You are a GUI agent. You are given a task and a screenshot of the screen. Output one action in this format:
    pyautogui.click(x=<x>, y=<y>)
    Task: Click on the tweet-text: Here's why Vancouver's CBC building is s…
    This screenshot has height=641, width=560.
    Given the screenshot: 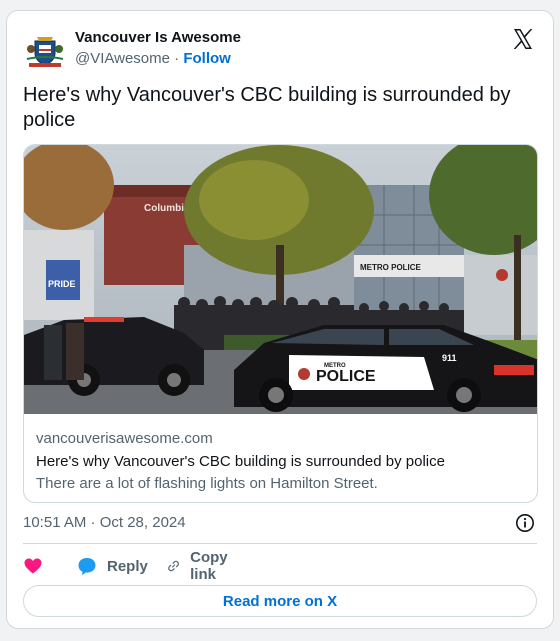 What is the action you would take?
    pyautogui.click(x=267, y=107)
    